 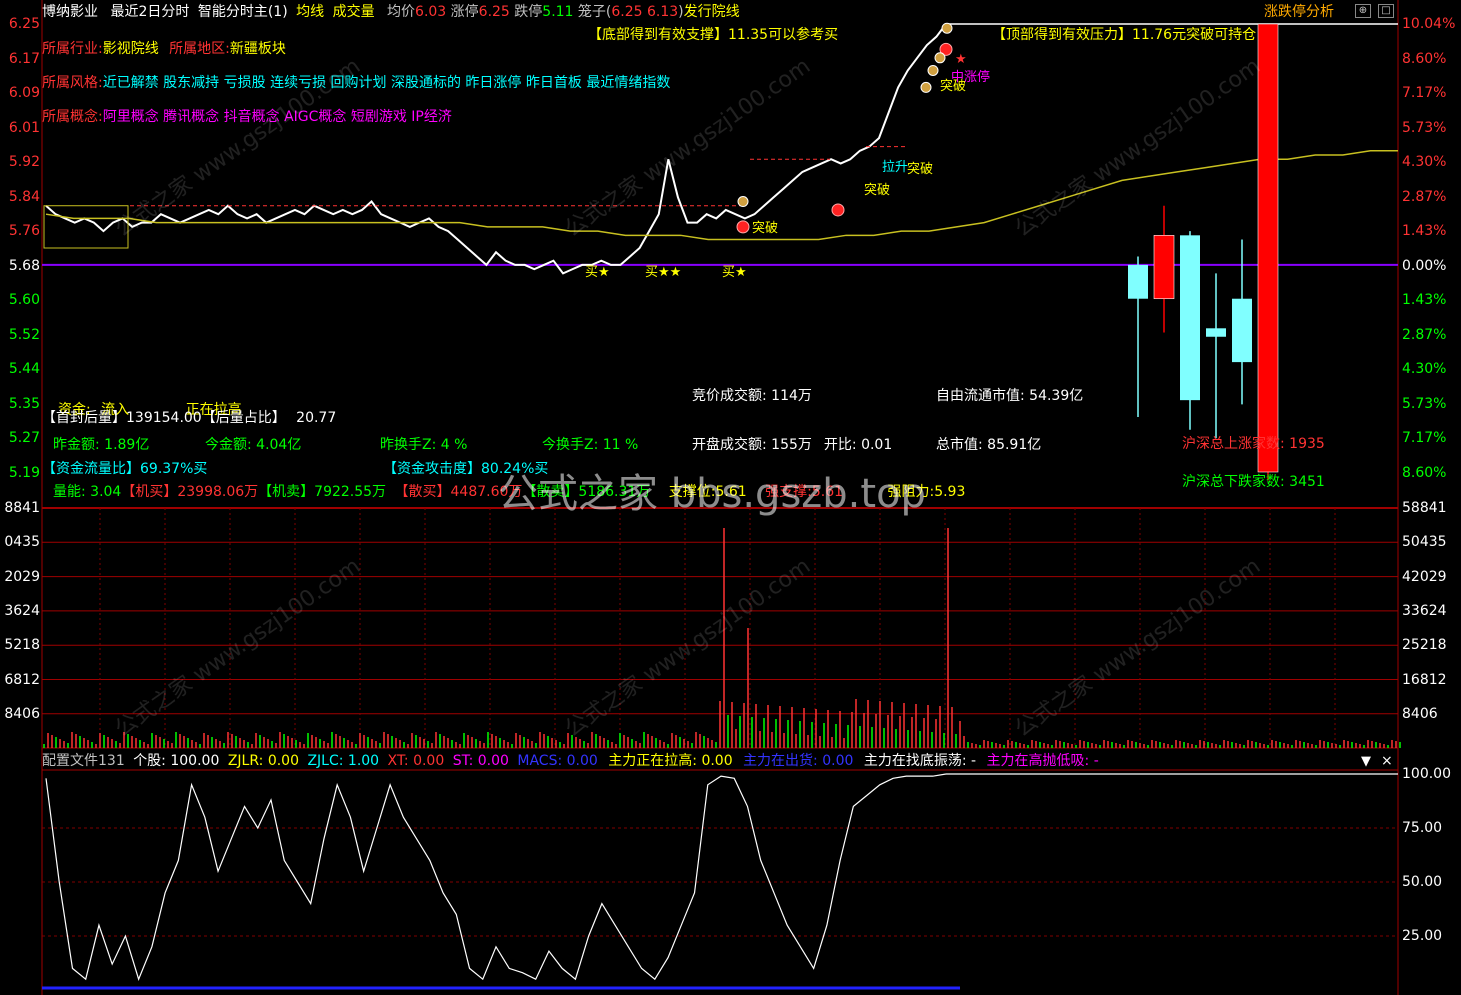 What do you see at coordinates (1194, 35) in the screenshot?
I see `resist-note-text: 11.76元突破可持仓` at bounding box center [1194, 35].